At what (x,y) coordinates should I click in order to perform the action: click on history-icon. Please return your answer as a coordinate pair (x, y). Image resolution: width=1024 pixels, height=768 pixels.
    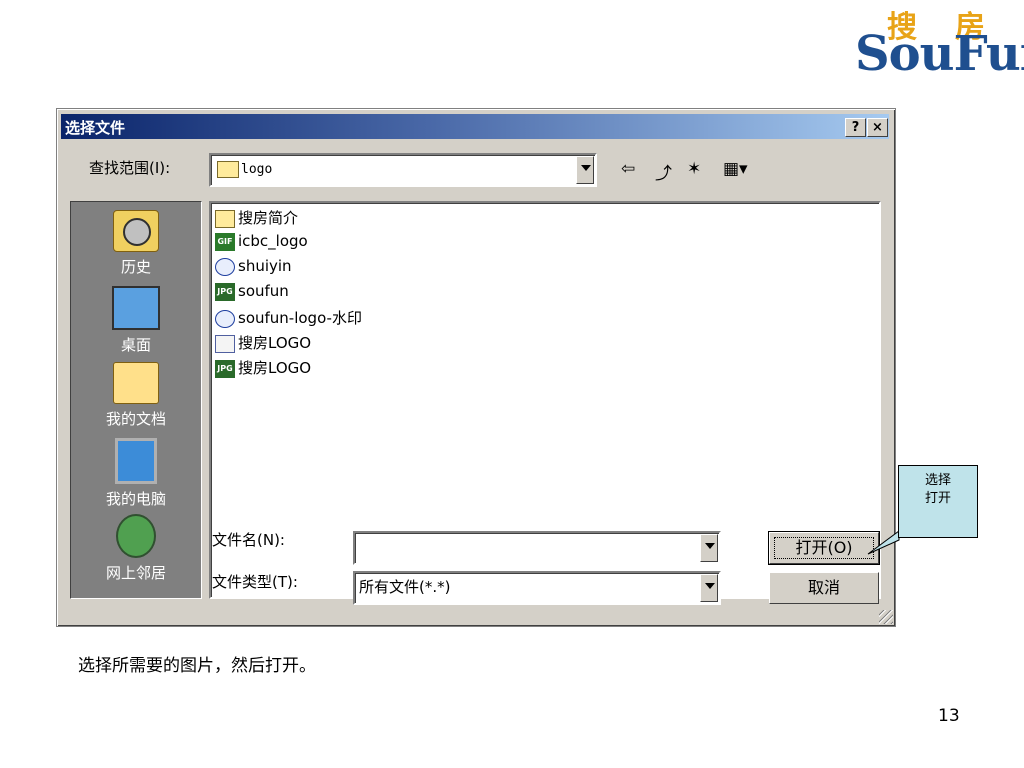
    Looking at the image, I should click on (136, 231).